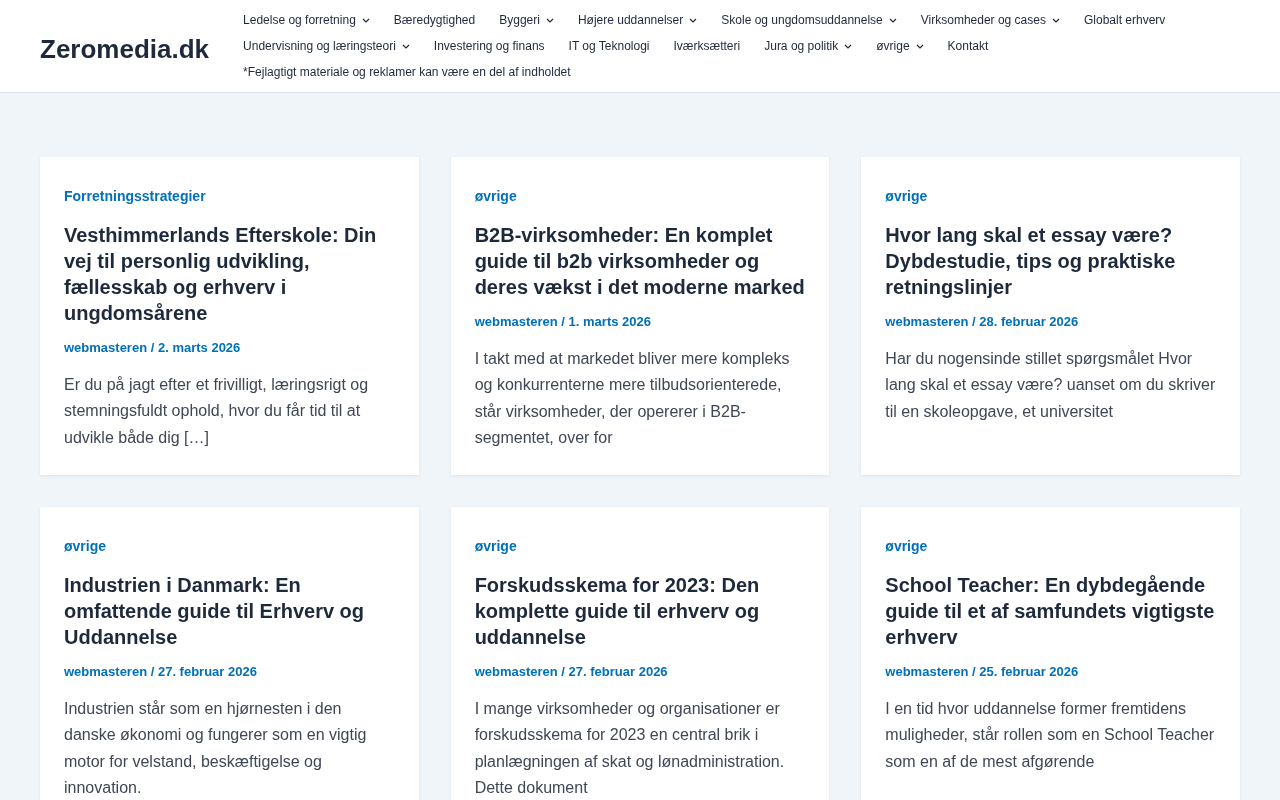  What do you see at coordinates (434, 20) in the screenshot?
I see `menu-link: Bæredygtighed` at bounding box center [434, 20].